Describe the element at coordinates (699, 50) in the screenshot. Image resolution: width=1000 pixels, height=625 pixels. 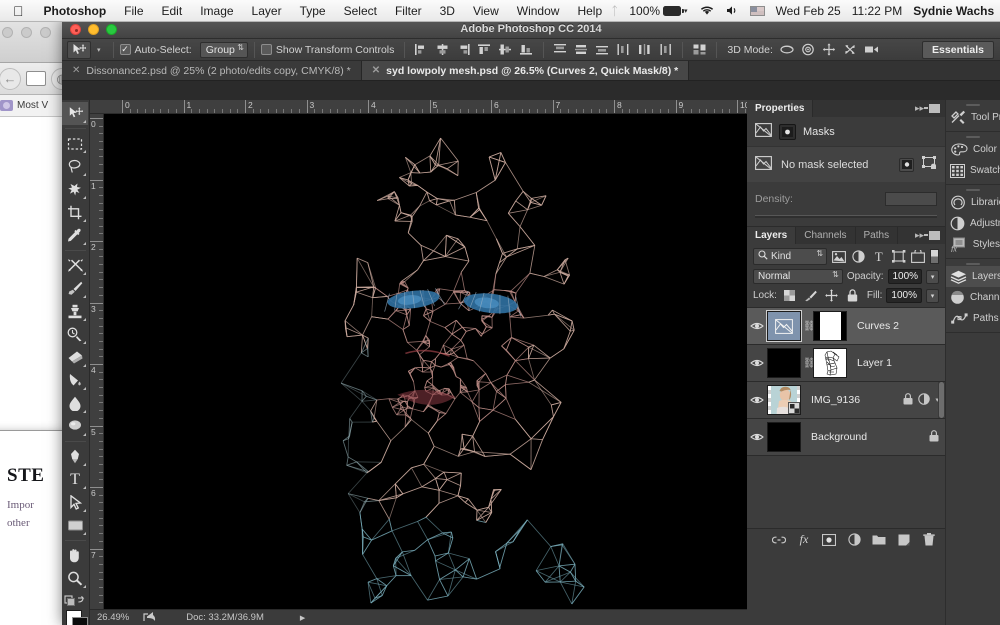
I see `auto-align-layers-icon` at that location.